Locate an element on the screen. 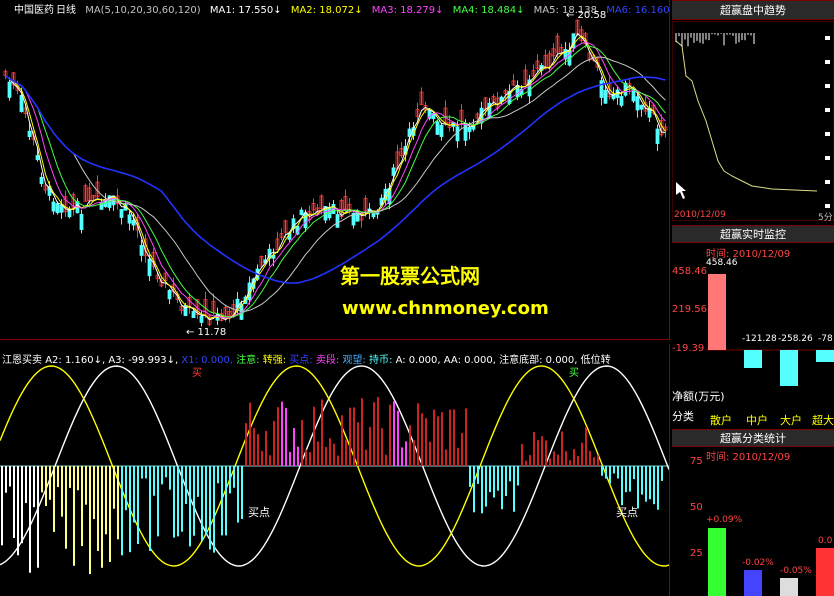 The width and height of the screenshot is (834, 596). stats-tick-2: 50 is located at coordinates (696, 507).